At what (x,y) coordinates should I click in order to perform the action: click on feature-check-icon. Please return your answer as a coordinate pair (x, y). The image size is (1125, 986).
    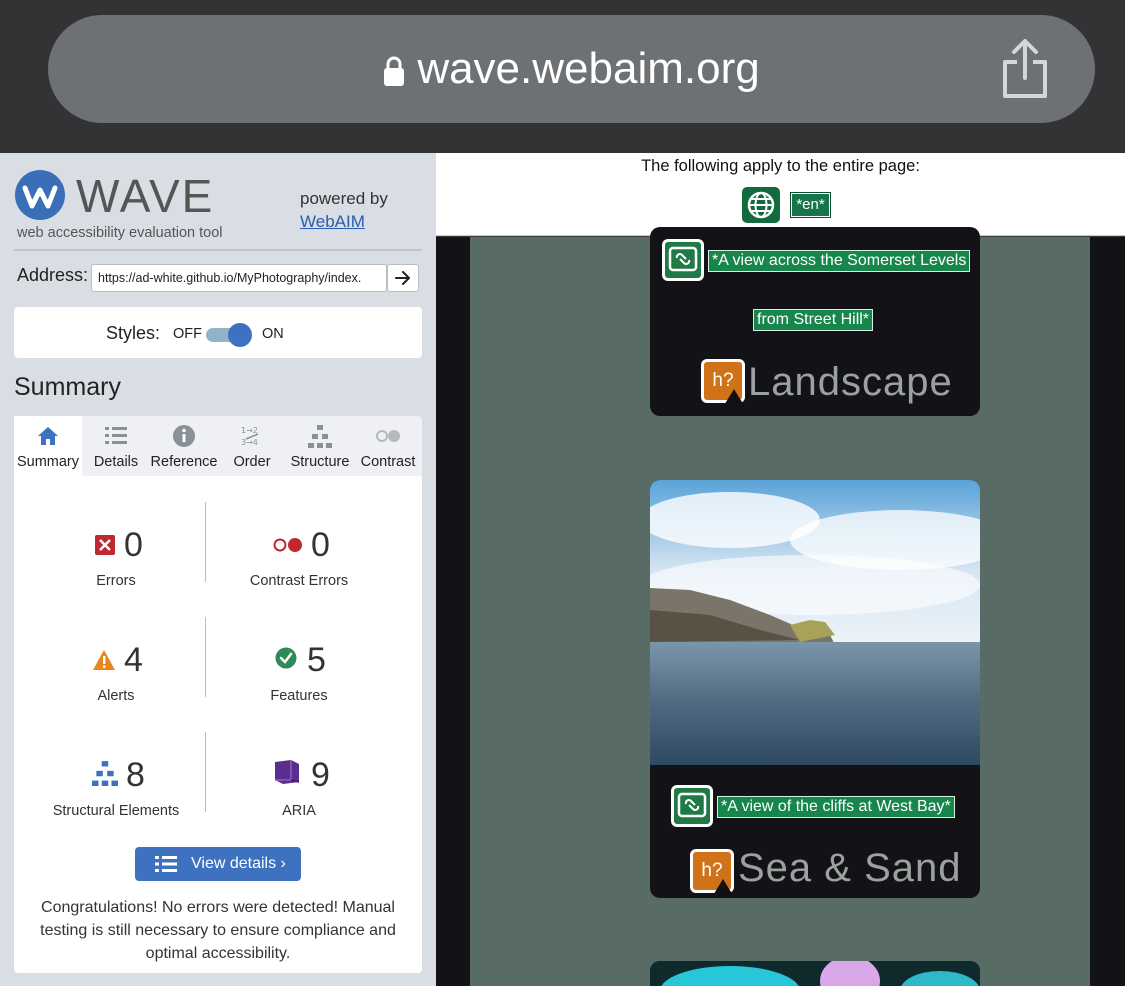
    Looking at the image, I should click on (286, 658).